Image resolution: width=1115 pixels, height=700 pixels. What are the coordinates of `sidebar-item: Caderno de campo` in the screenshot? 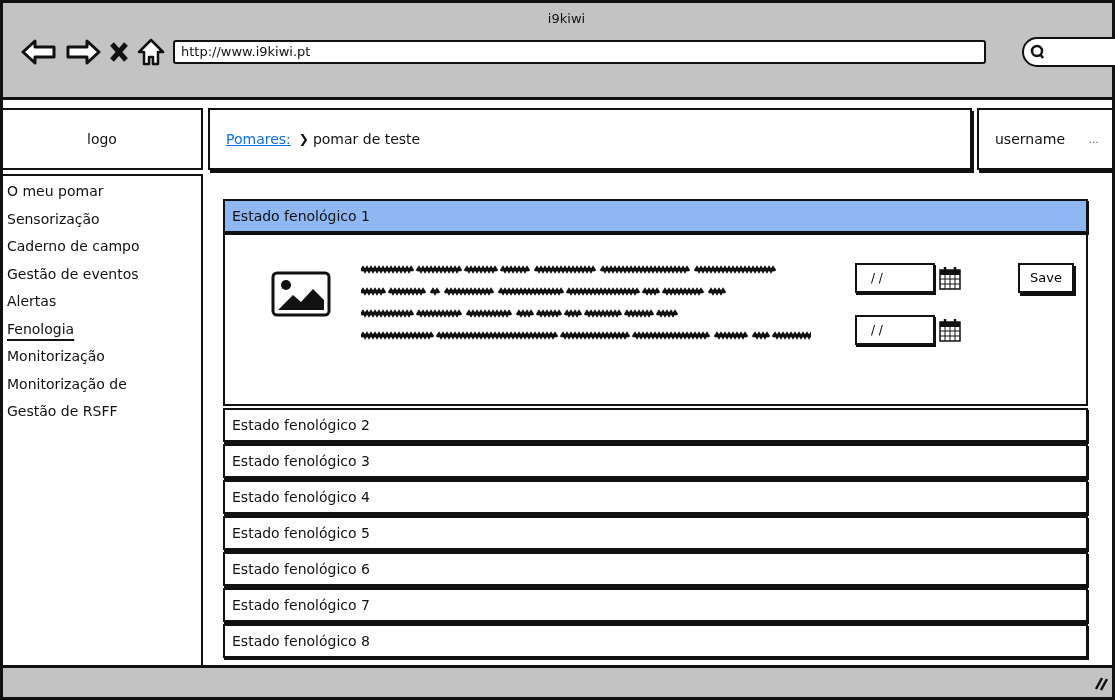 It's located at (102, 247).